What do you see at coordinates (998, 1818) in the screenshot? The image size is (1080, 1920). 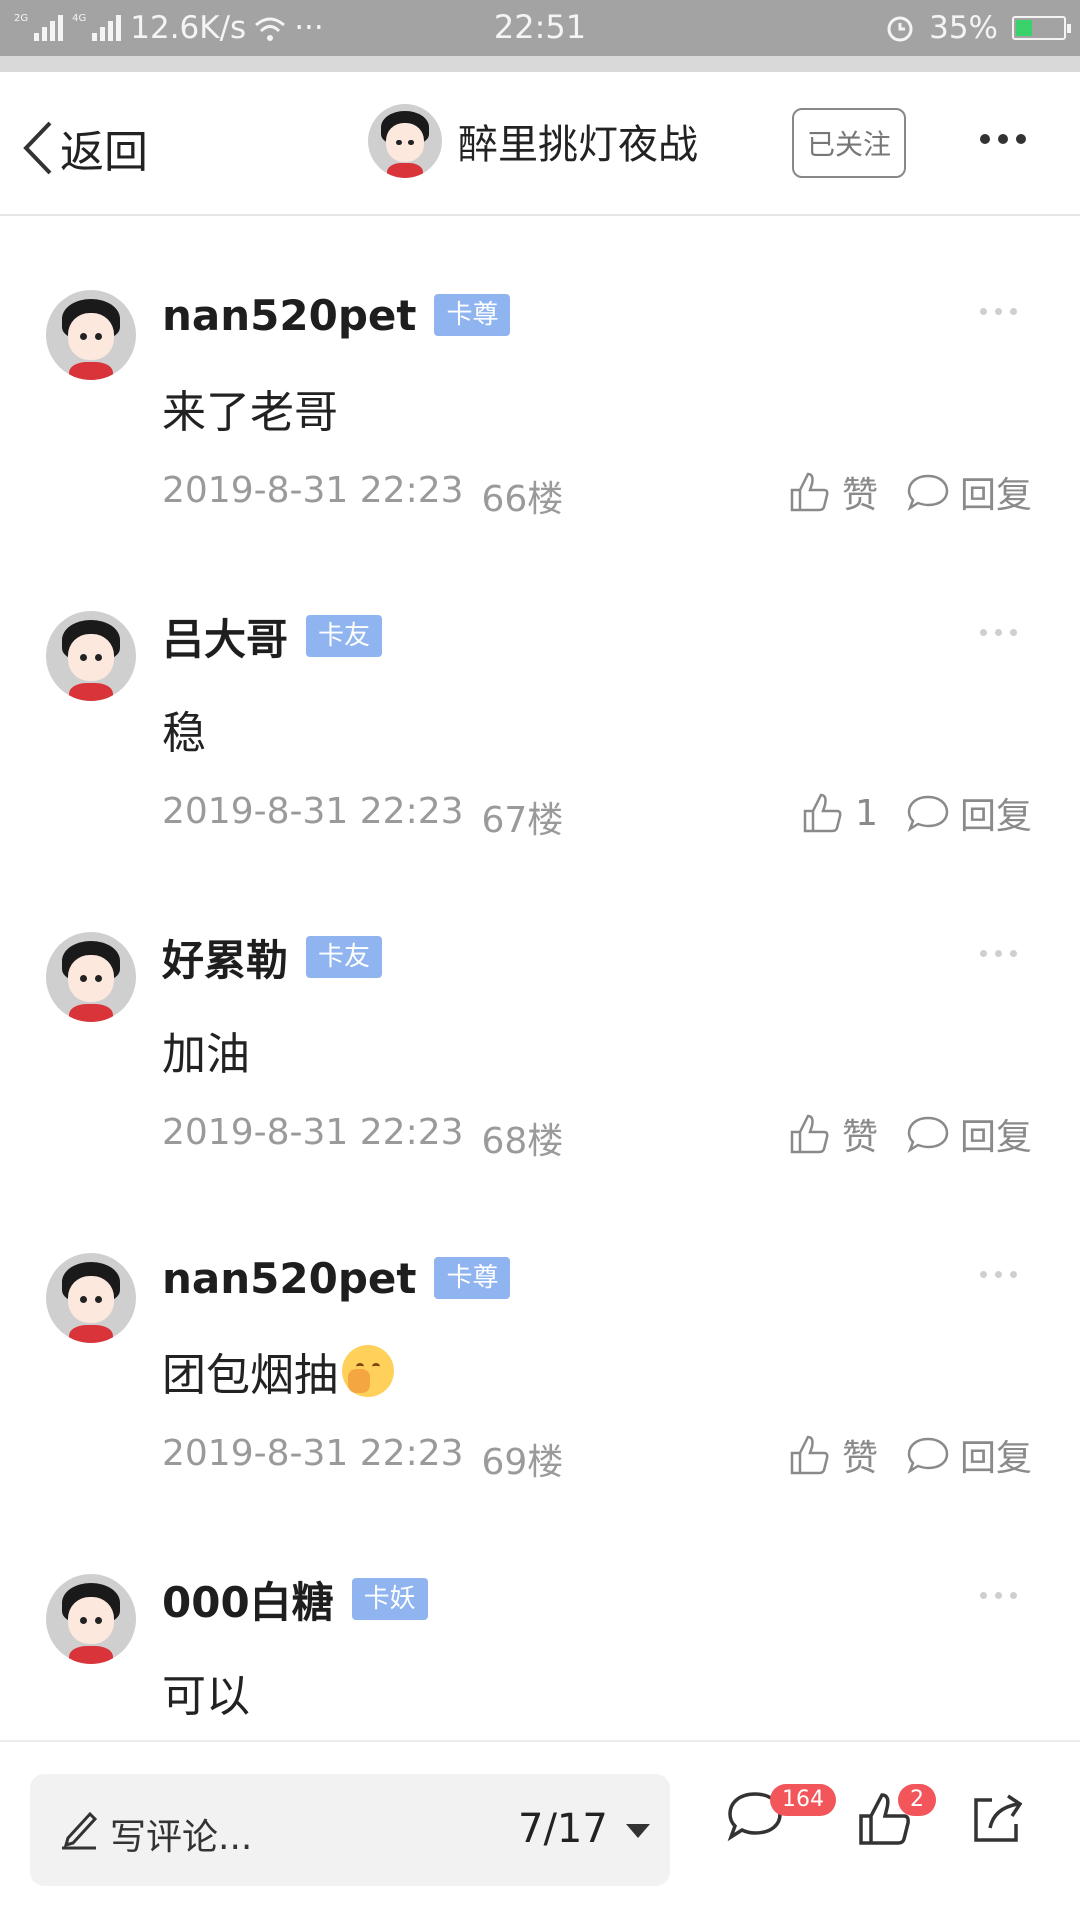 I see `share-icon` at bounding box center [998, 1818].